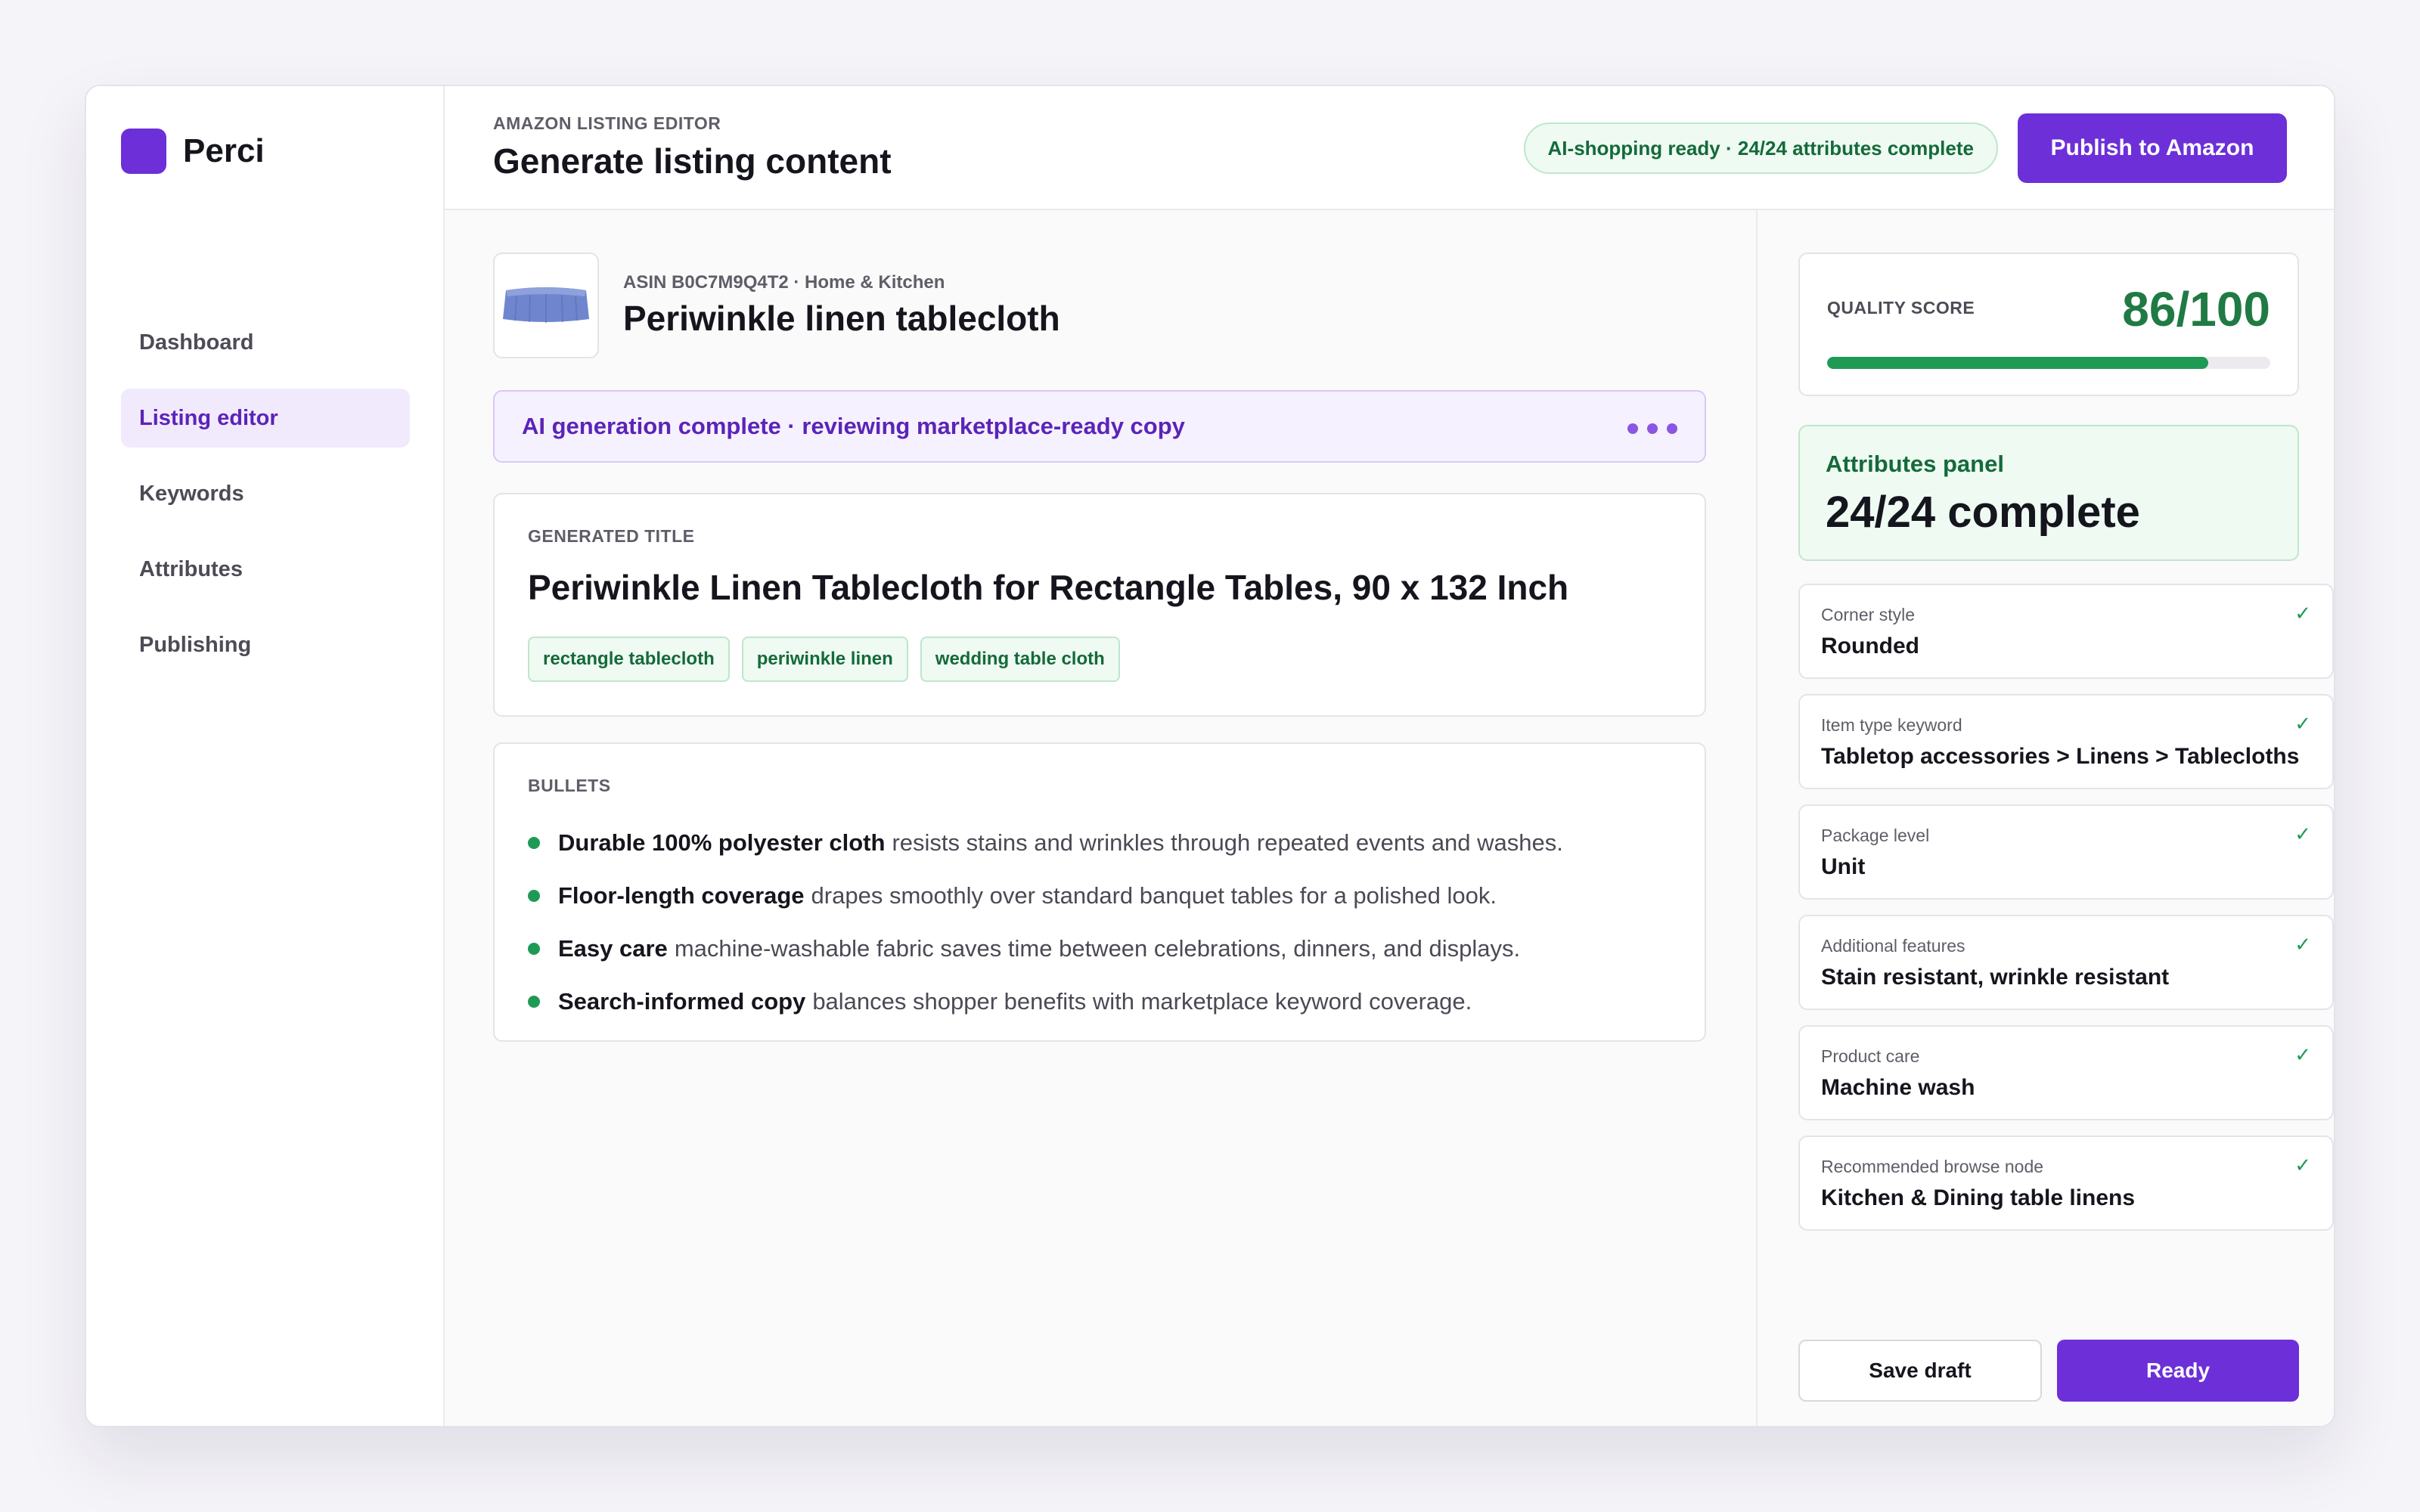  I want to click on page-title: Generate listing content, so click(692, 161).